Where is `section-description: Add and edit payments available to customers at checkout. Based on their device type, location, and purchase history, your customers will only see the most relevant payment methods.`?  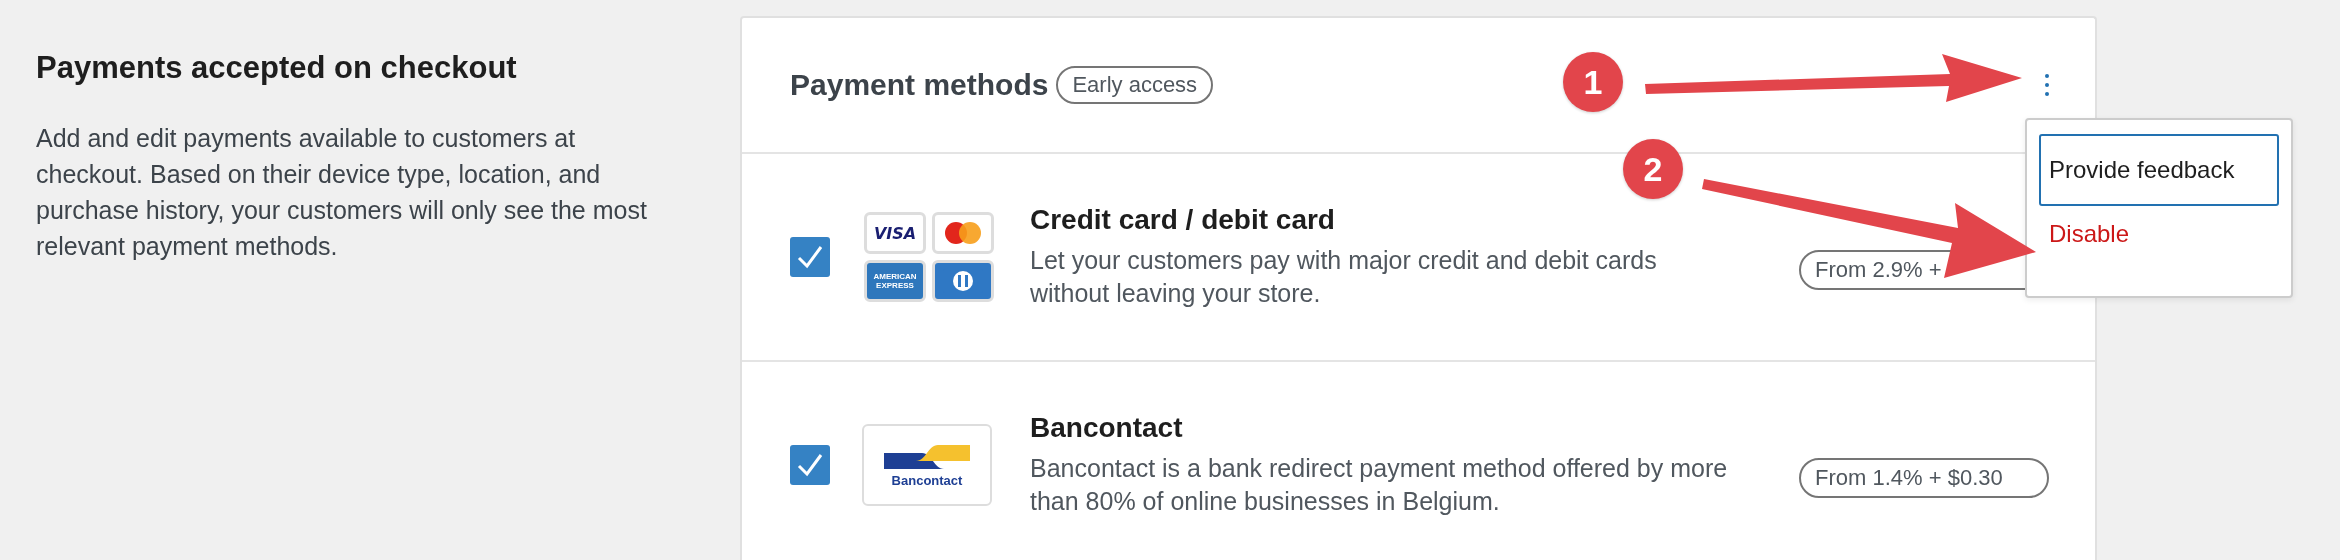
section-description: Add and edit payments available to customers at checkout. Based on their device type, location, and purchase history, your customers will only see the most relevant payment methods. is located at coordinates (342, 192).